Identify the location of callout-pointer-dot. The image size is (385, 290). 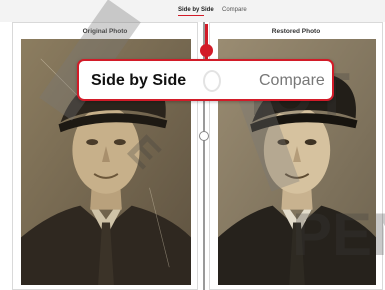
(206, 50).